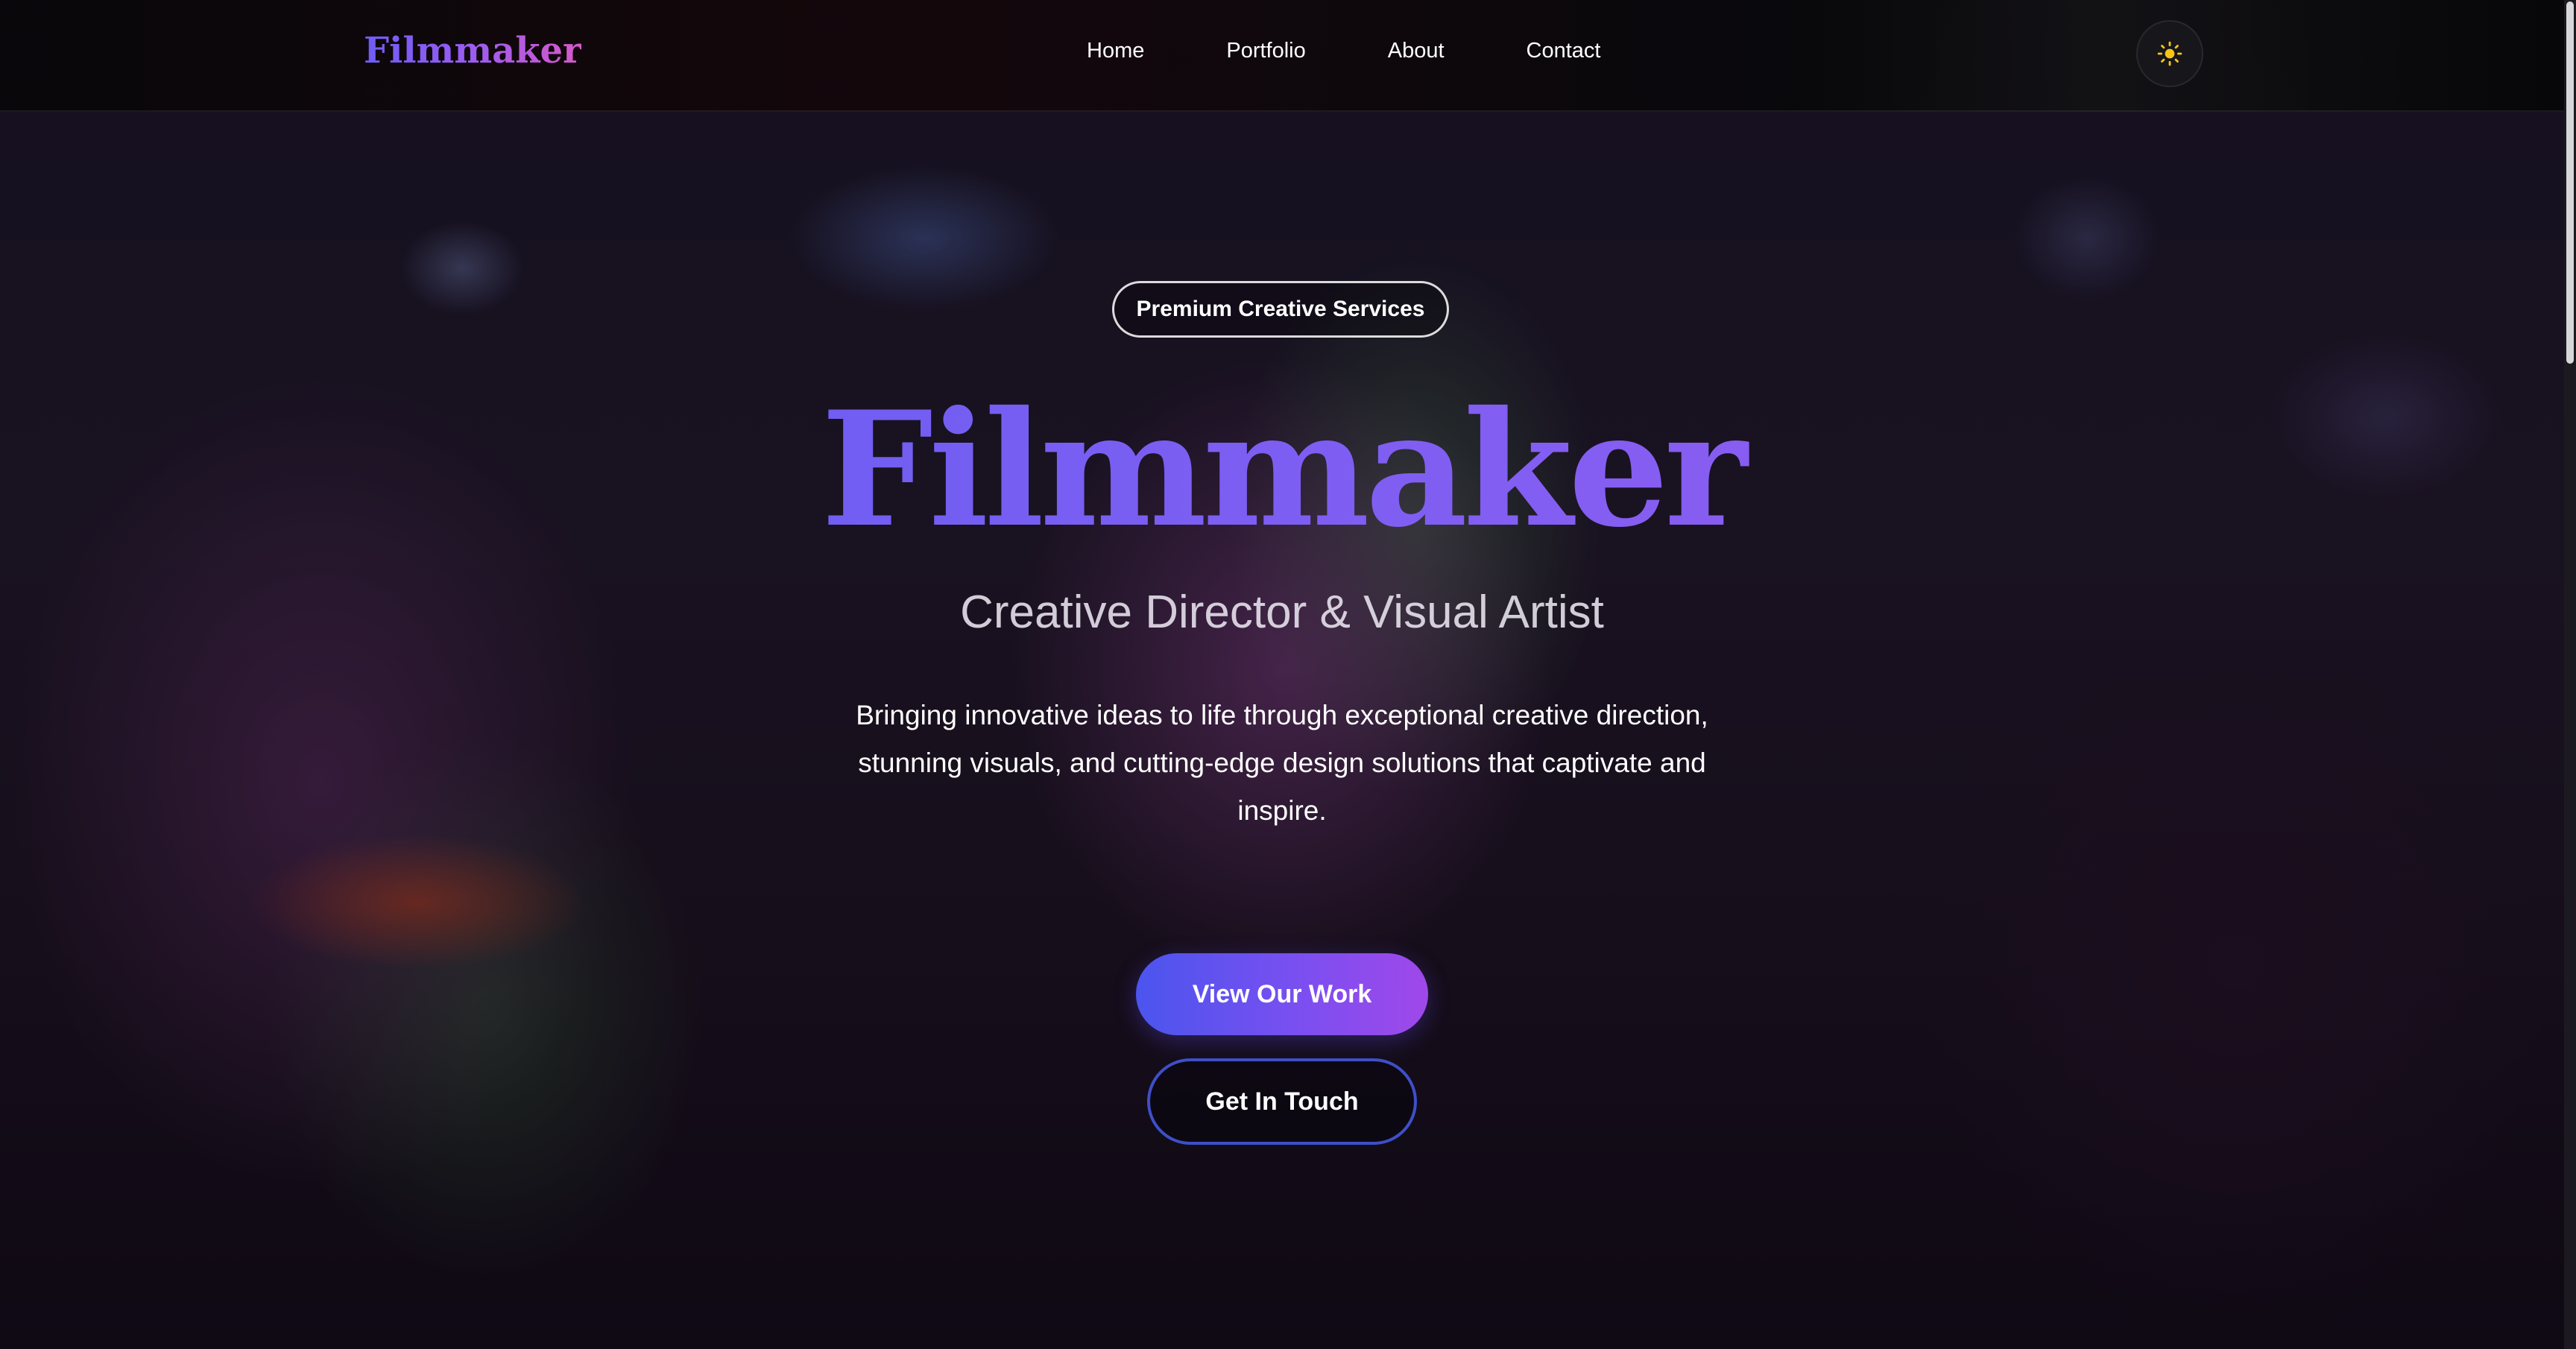 The image size is (2576, 1349). I want to click on site-logo: Filmmaker, so click(472, 51).